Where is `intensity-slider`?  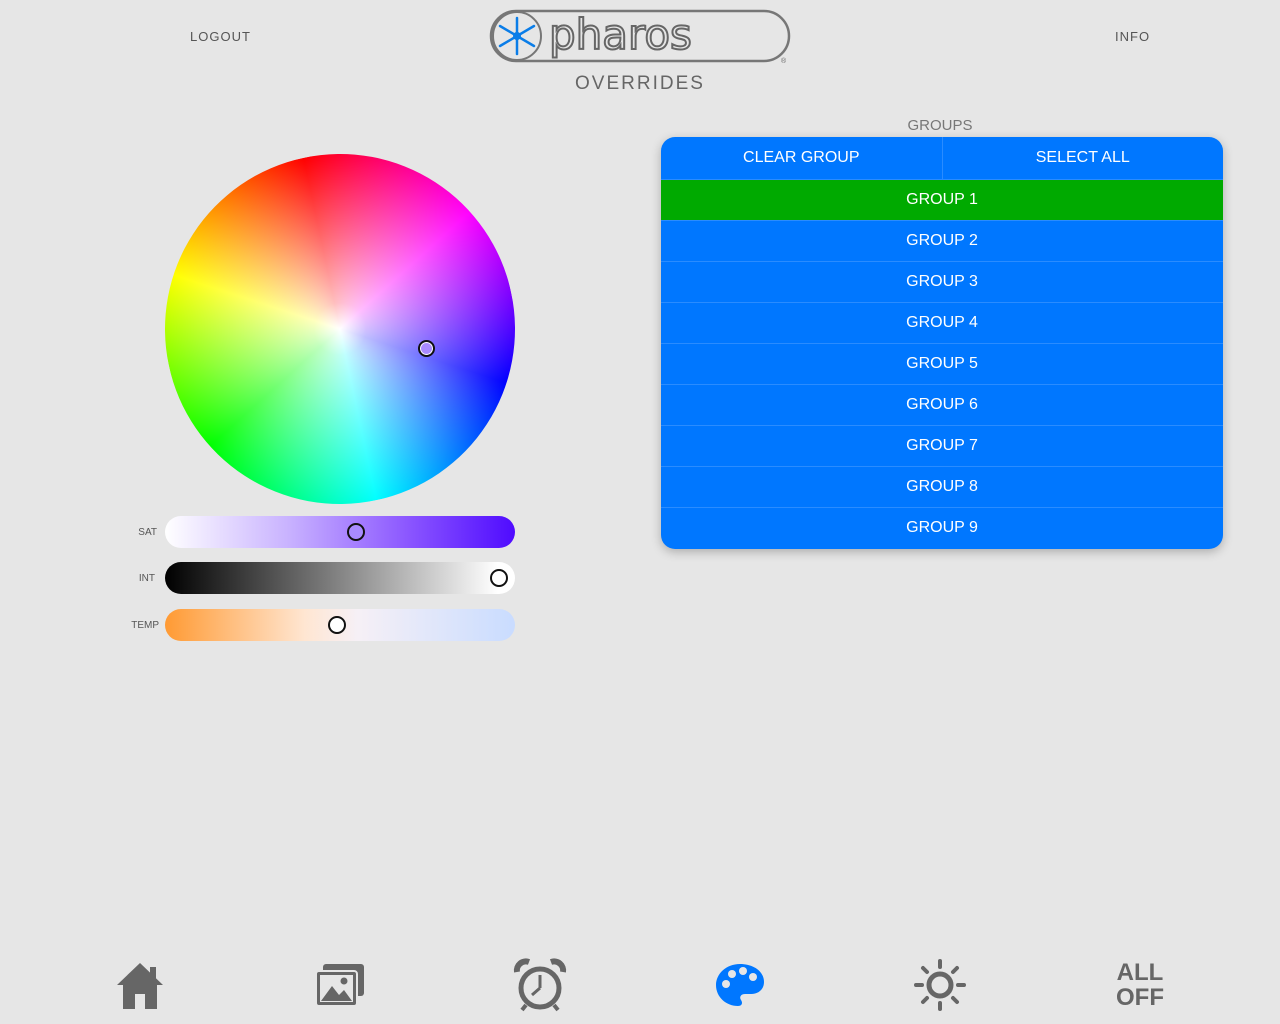 intensity-slider is located at coordinates (340, 578).